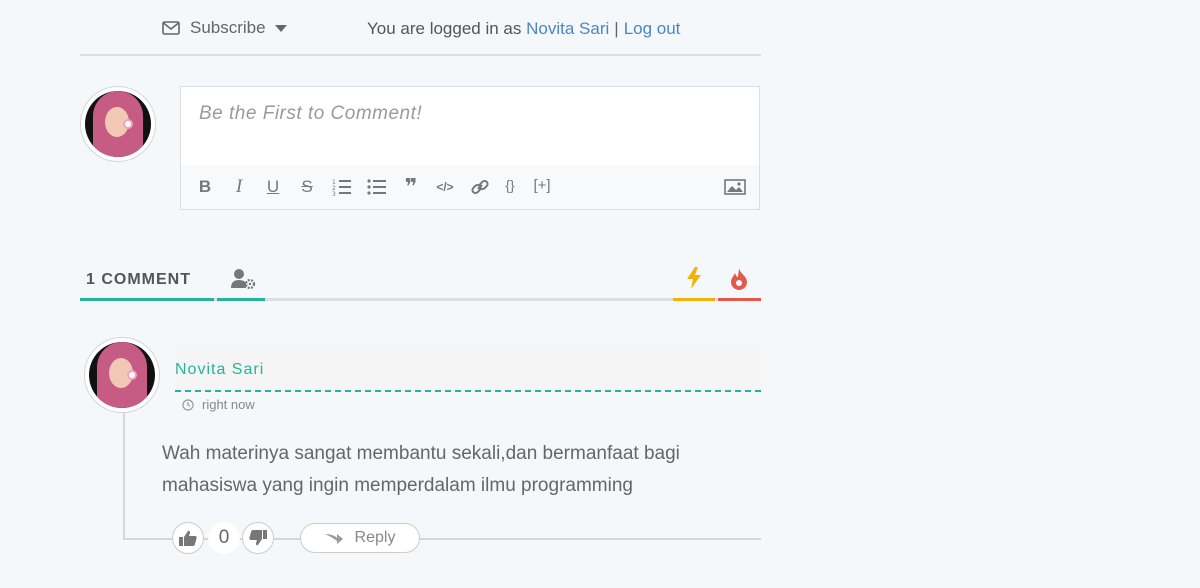 The width and height of the screenshot is (1200, 588). I want to click on clock-icon, so click(188, 404).